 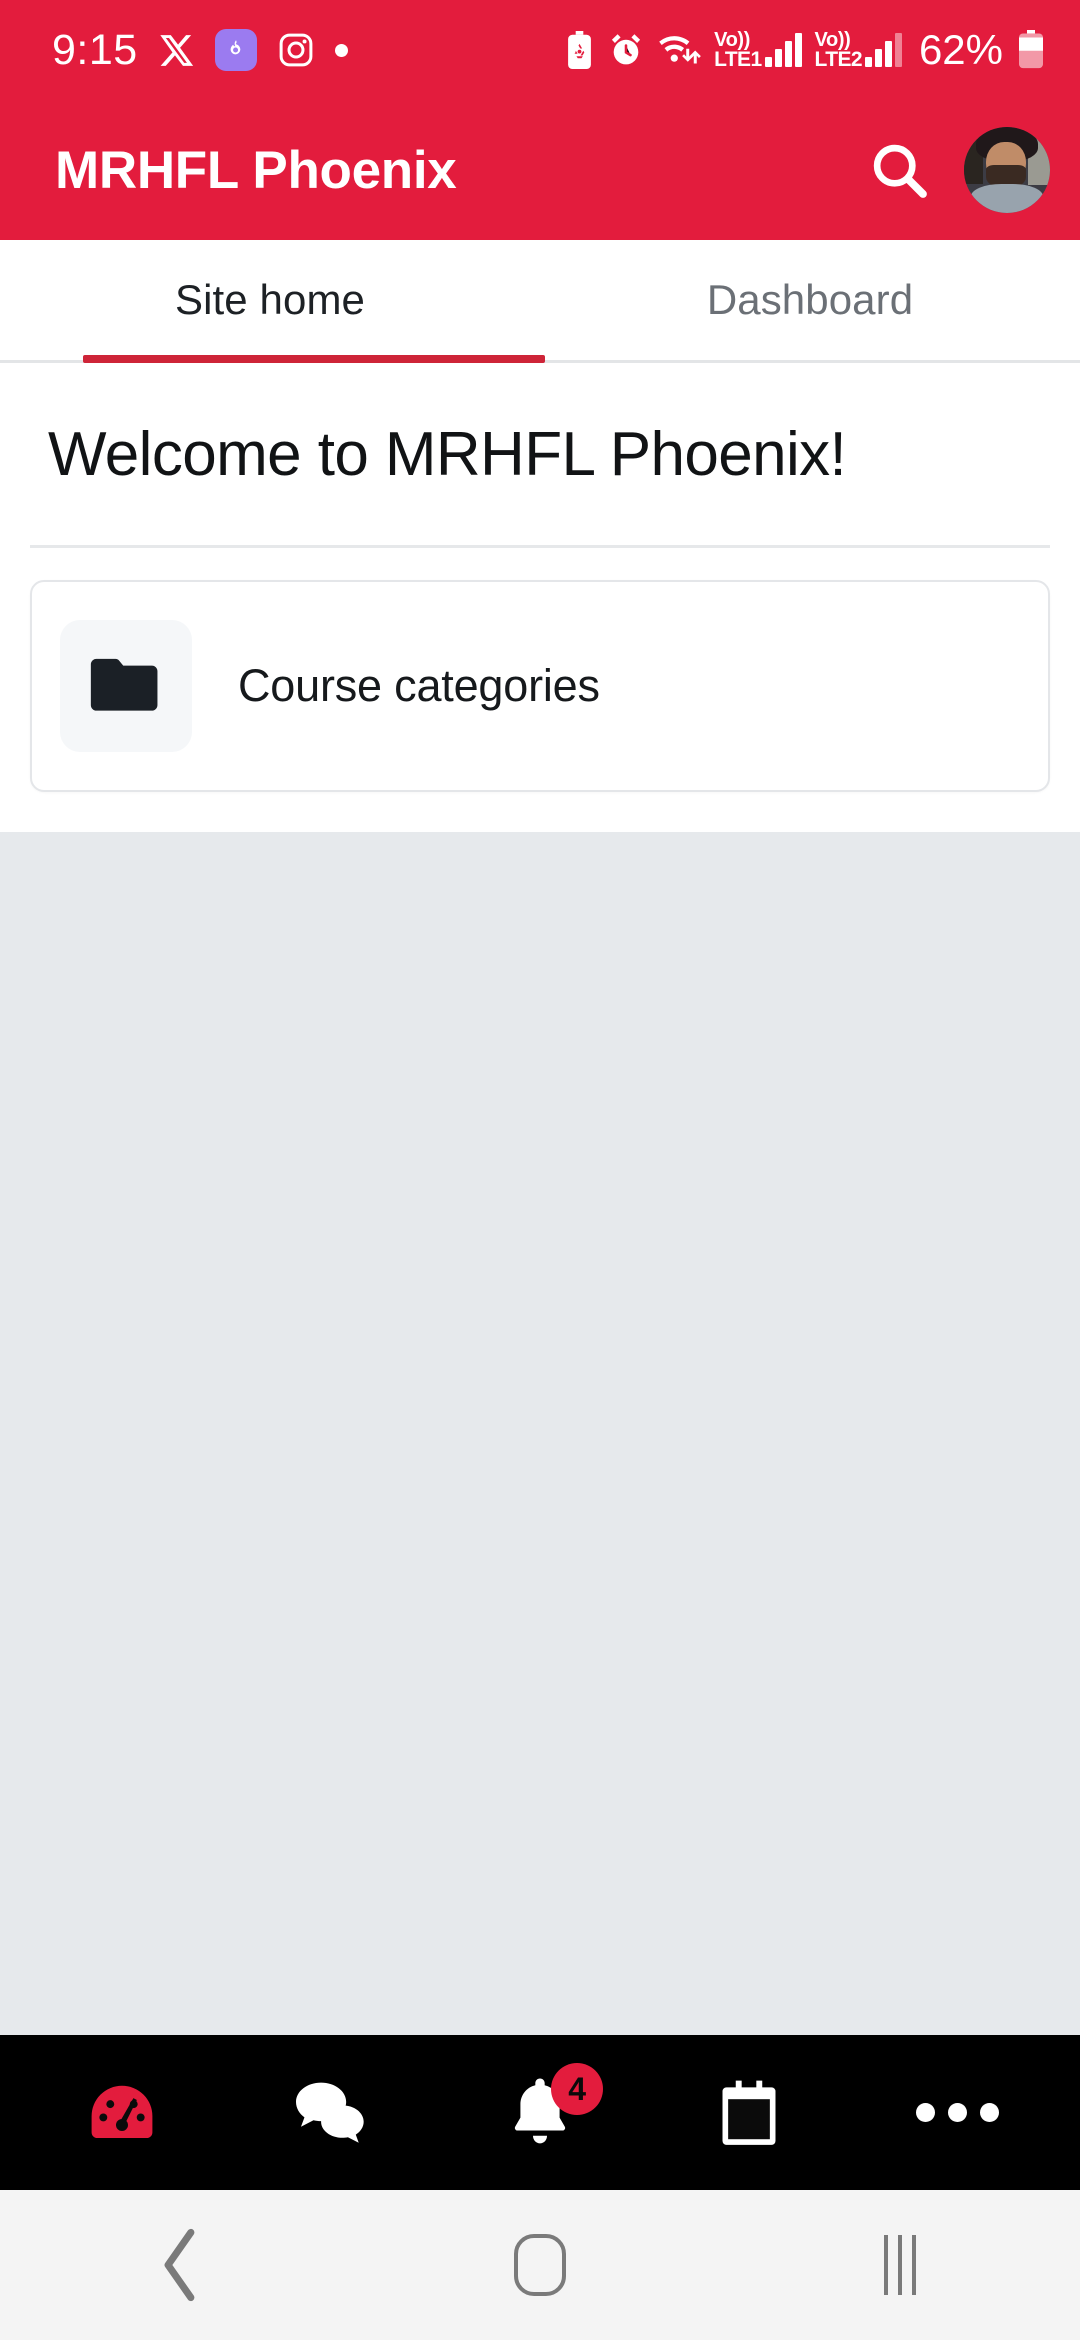 What do you see at coordinates (626, 49) in the screenshot?
I see `alarm-icon` at bounding box center [626, 49].